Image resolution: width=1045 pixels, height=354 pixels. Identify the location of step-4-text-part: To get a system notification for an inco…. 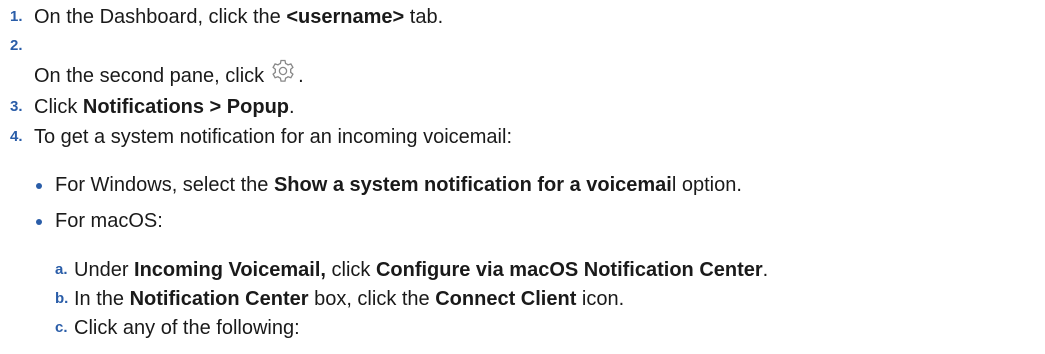
(273, 137).